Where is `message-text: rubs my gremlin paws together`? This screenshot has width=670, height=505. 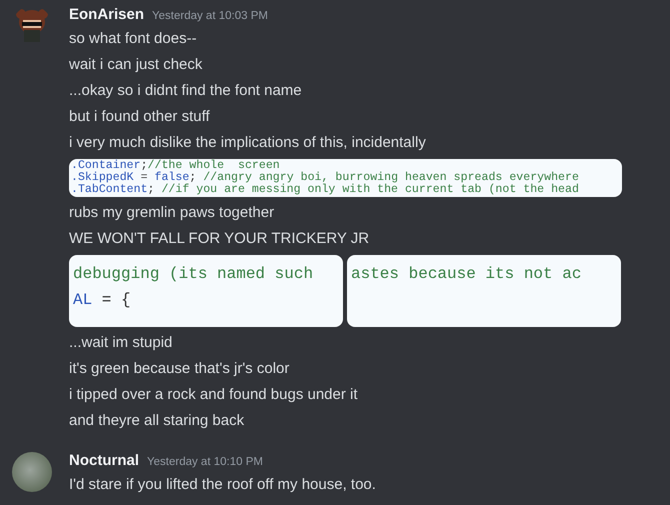
message-text: rubs my gremlin paws together is located at coordinates (172, 213).